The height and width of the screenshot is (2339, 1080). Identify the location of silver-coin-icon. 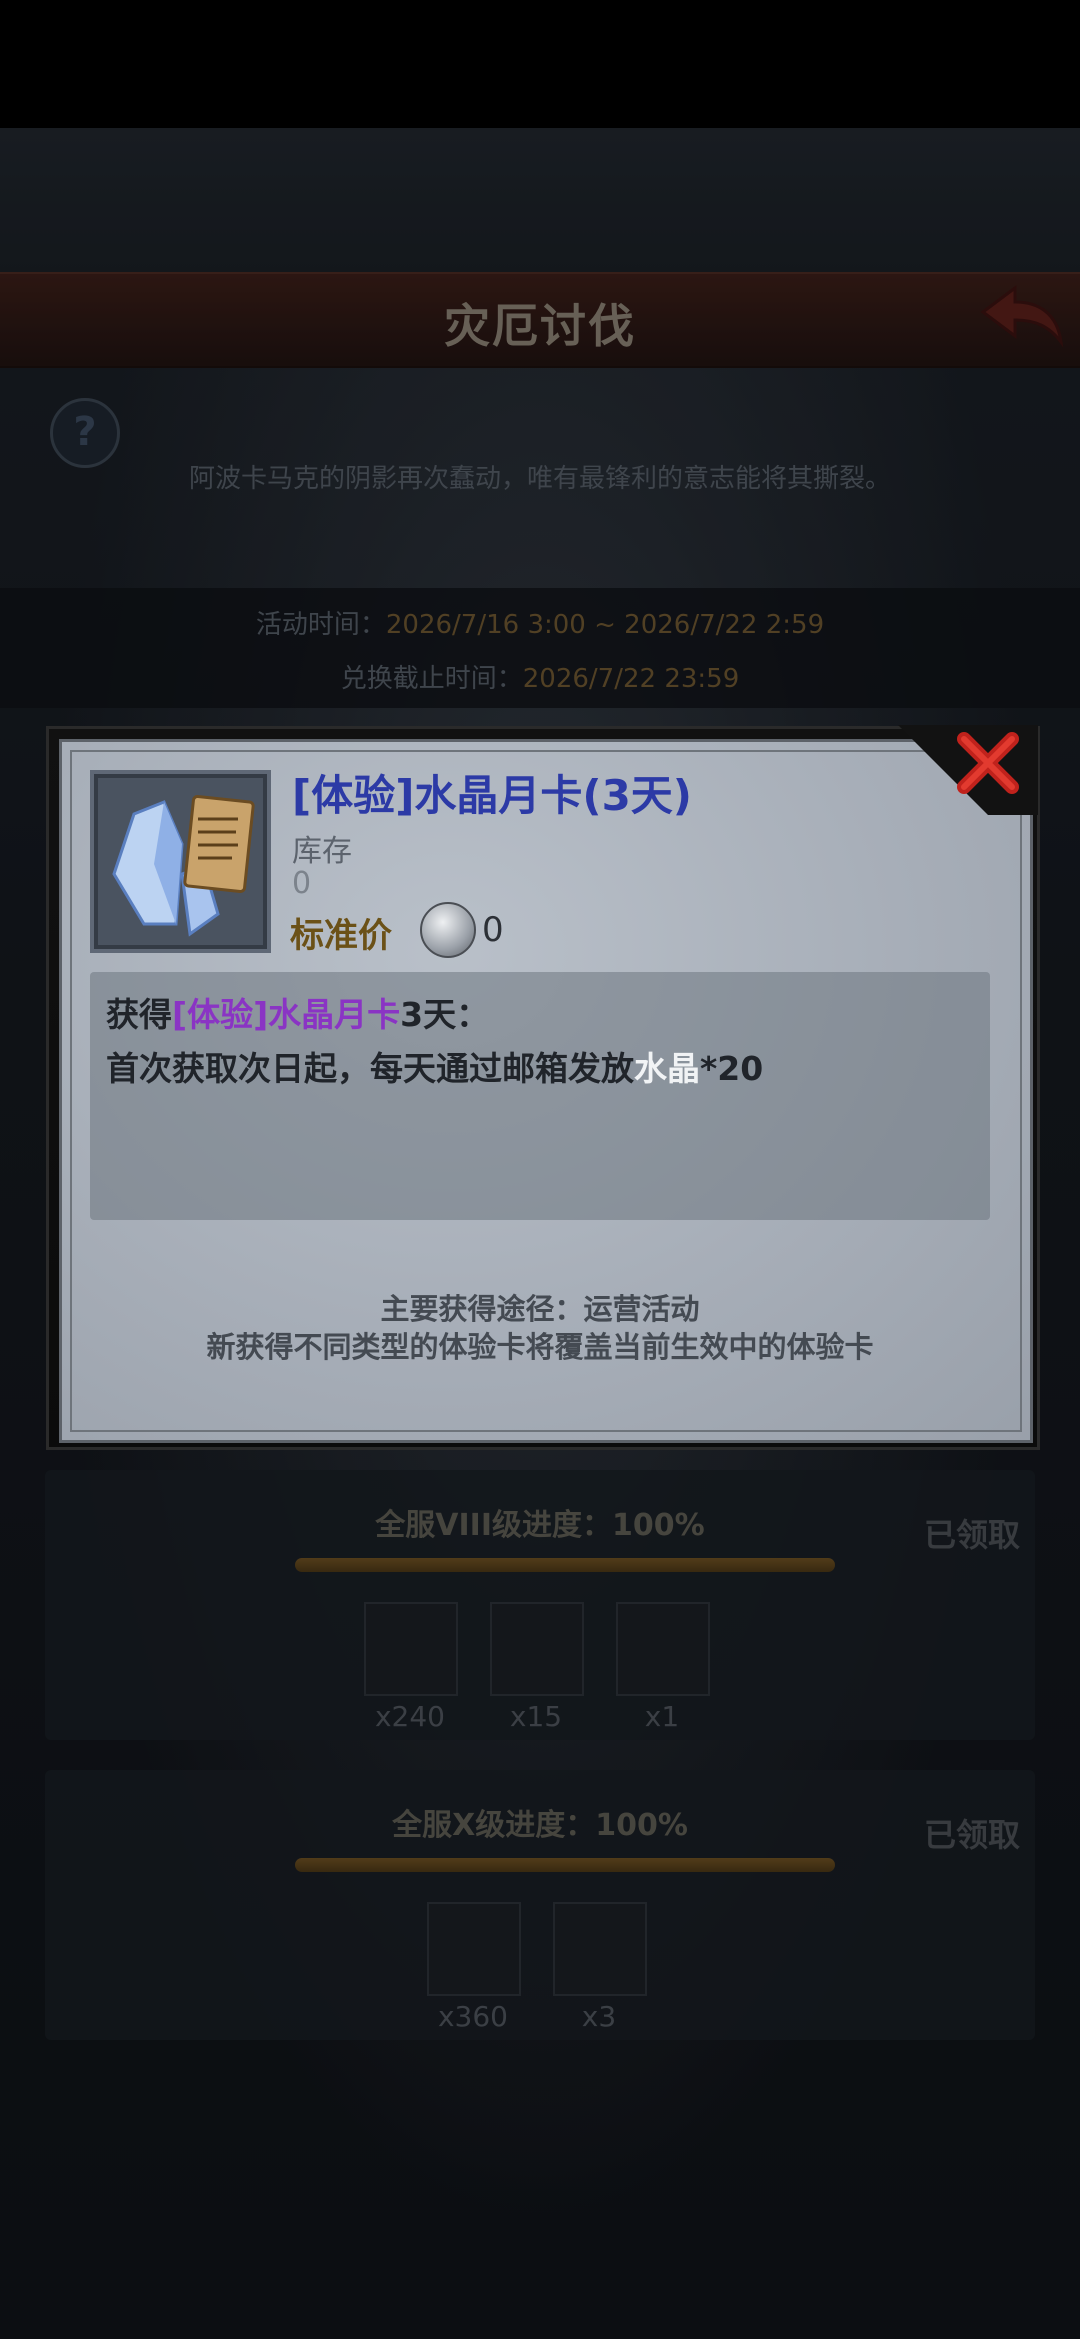
(448, 930).